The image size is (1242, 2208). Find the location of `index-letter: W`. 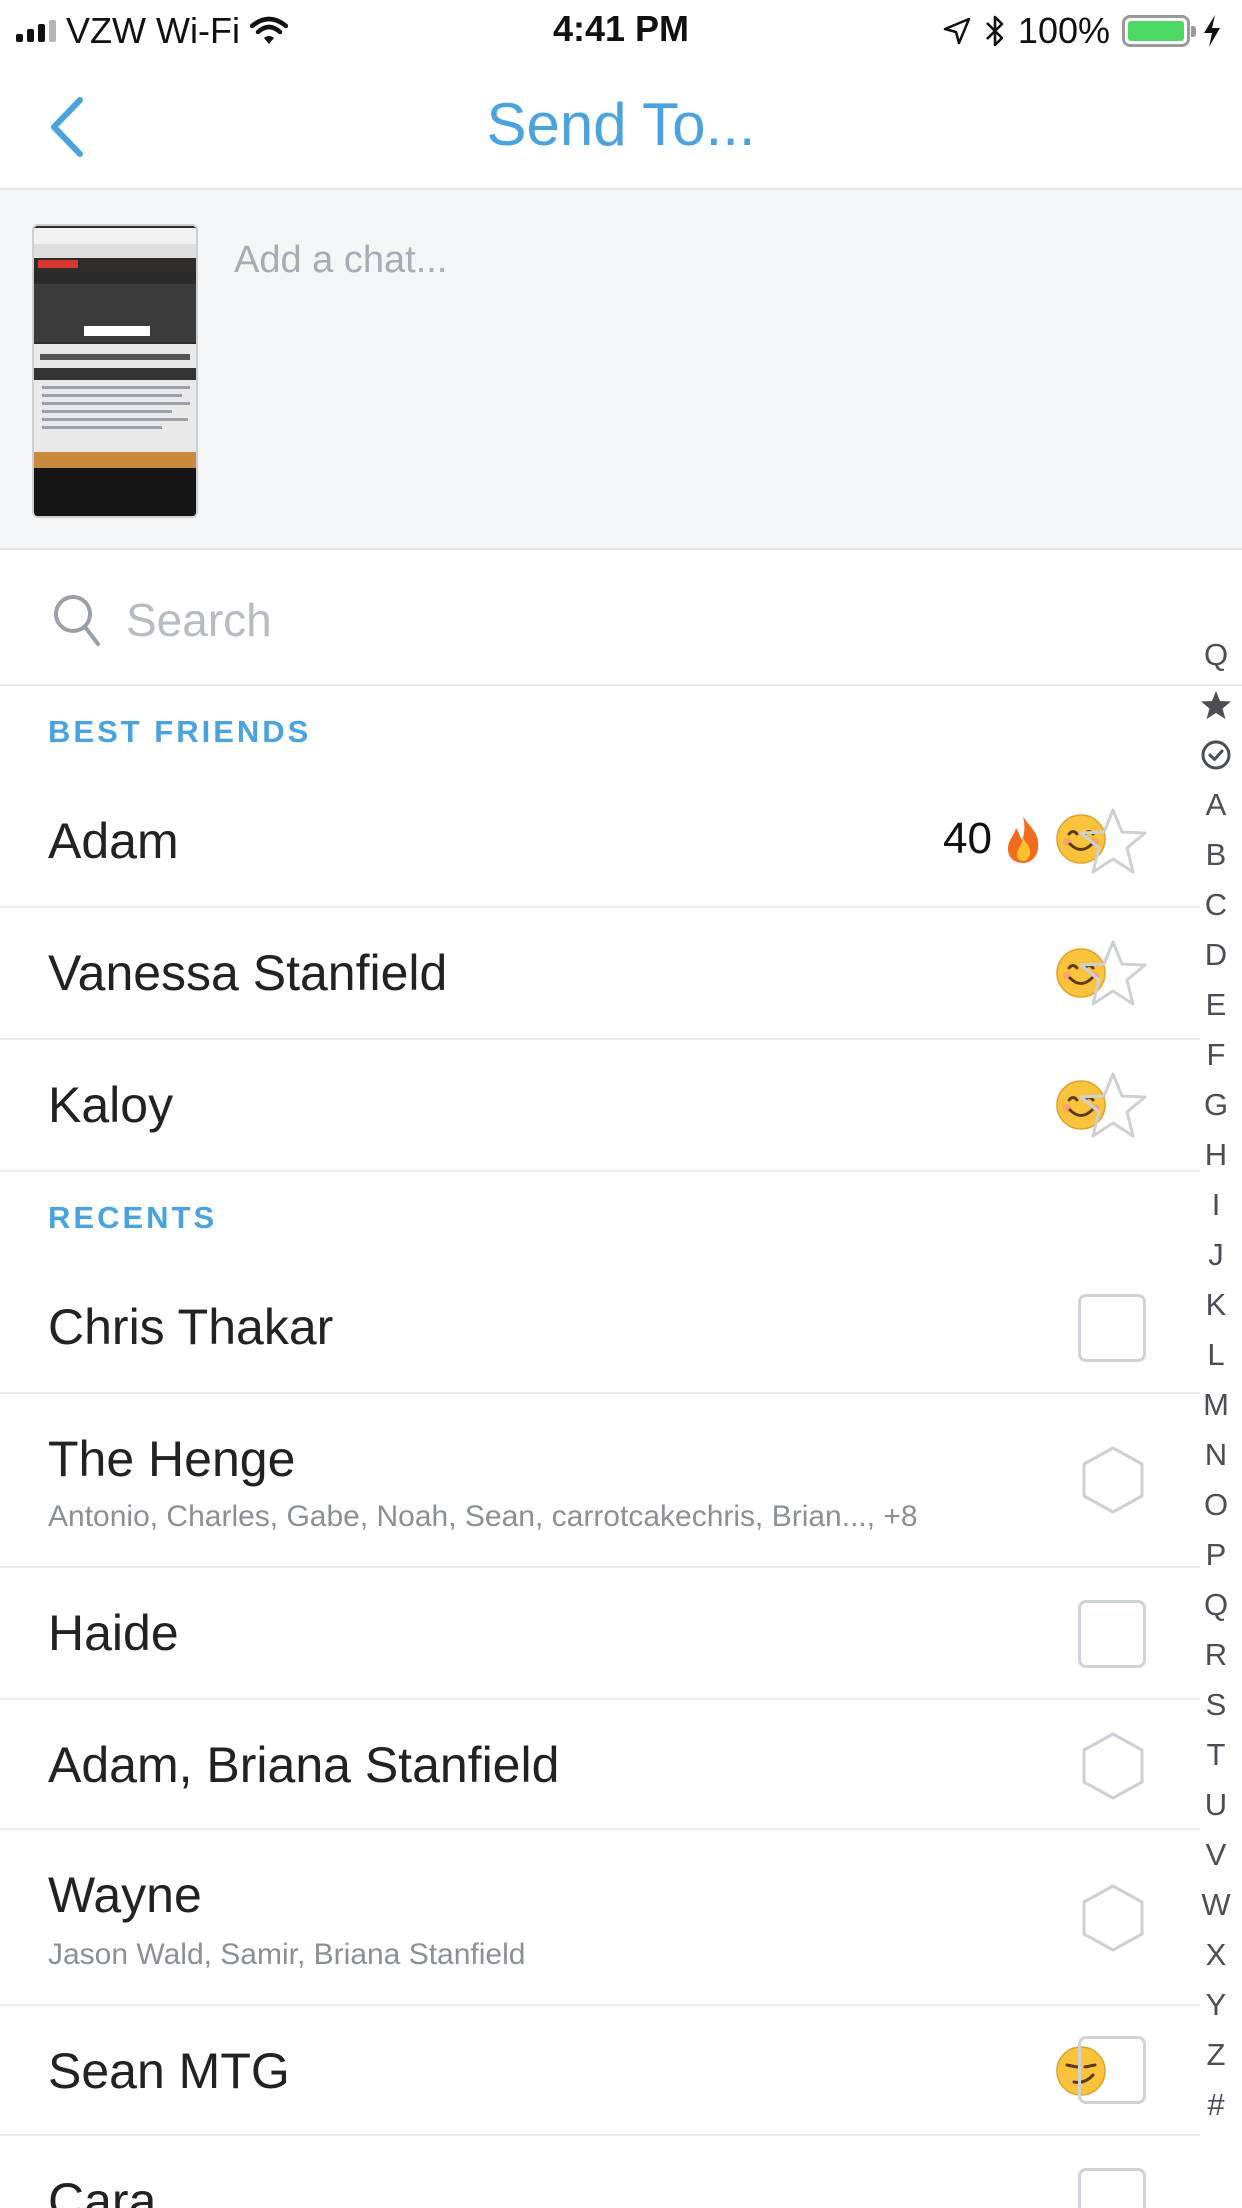

index-letter: W is located at coordinates (1216, 1905).